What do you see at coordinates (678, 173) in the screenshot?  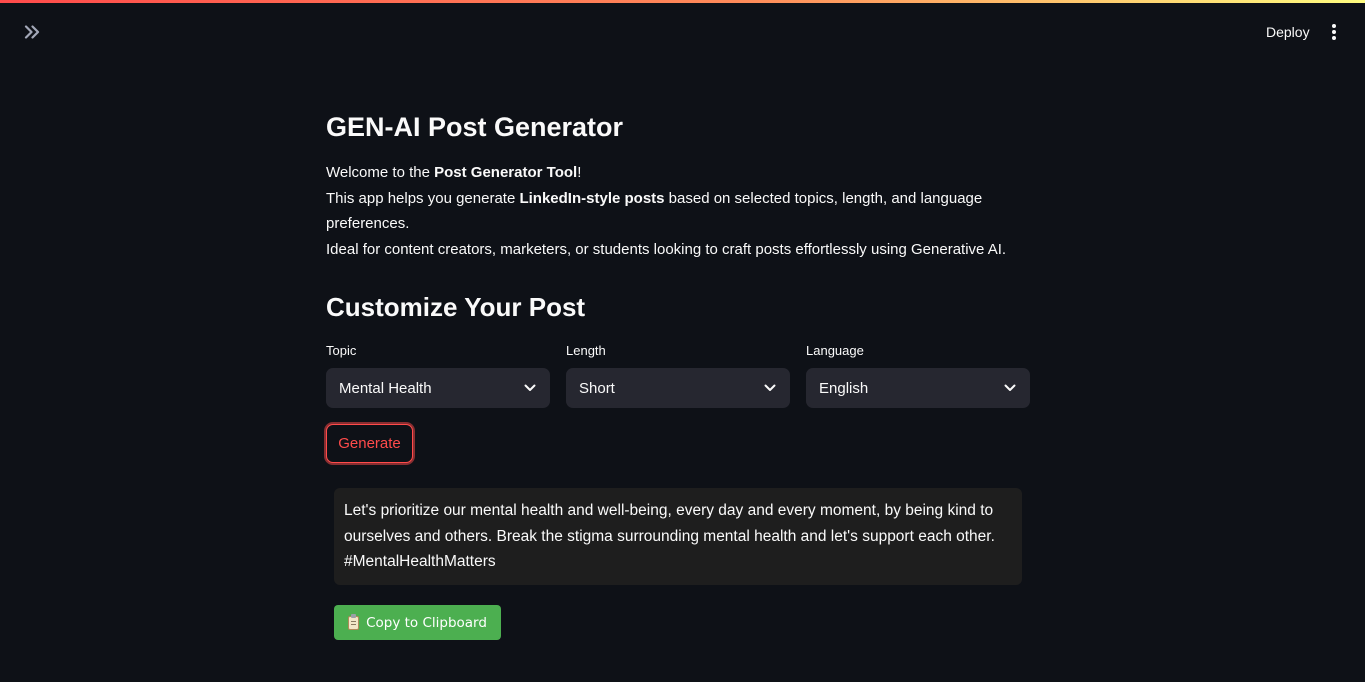 I see `intro-line-1: Welcome to the Post Generator Tool!` at bounding box center [678, 173].